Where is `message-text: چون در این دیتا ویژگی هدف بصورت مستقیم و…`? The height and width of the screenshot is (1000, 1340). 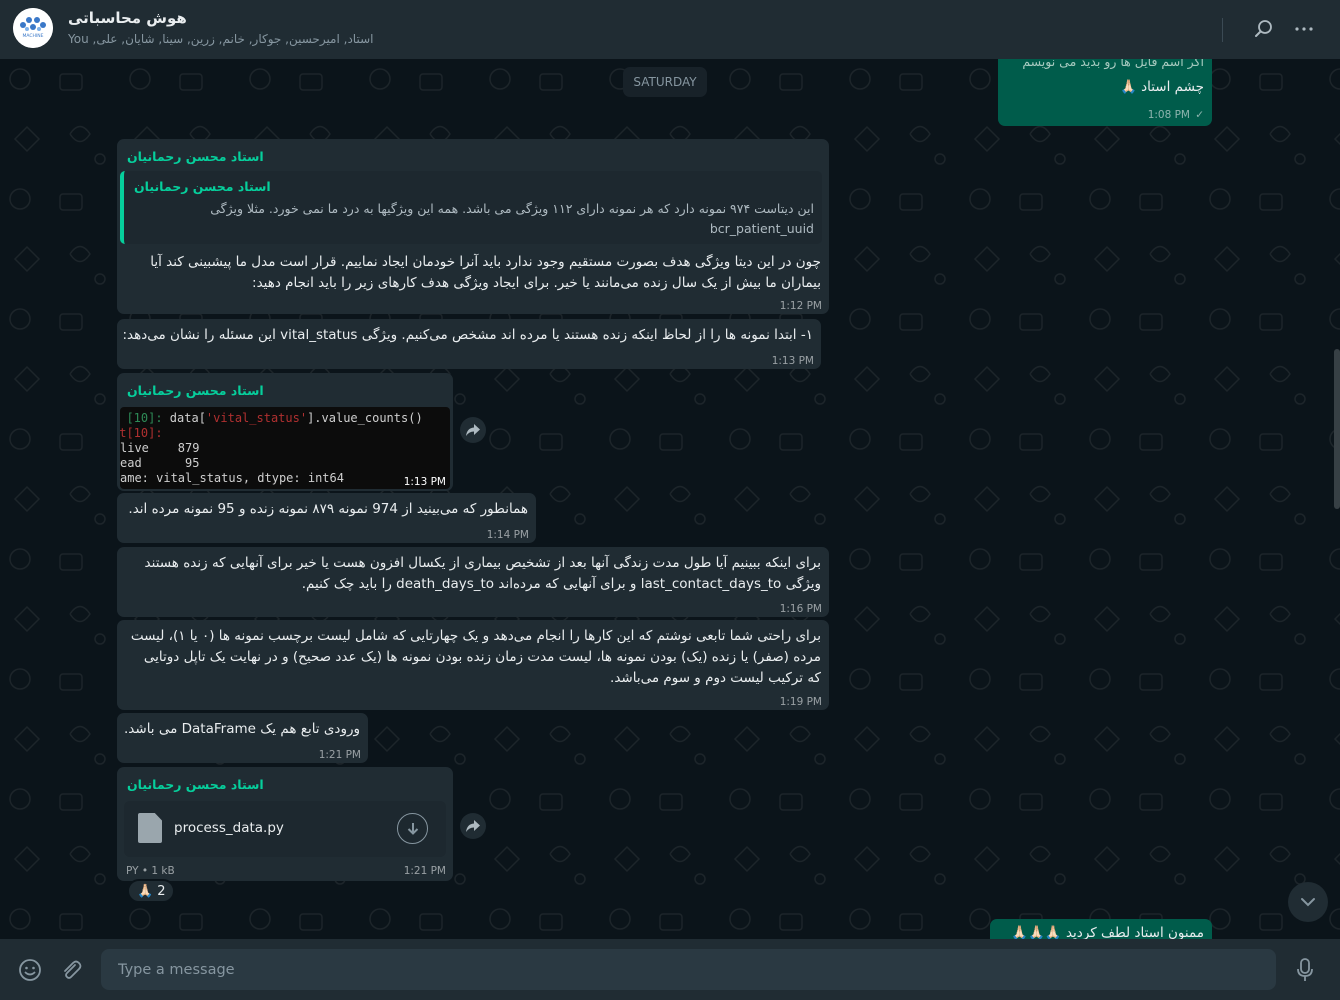 message-text: چون در این دیتا ویژگی هدف بصورت مستقیم و… is located at coordinates (485, 272).